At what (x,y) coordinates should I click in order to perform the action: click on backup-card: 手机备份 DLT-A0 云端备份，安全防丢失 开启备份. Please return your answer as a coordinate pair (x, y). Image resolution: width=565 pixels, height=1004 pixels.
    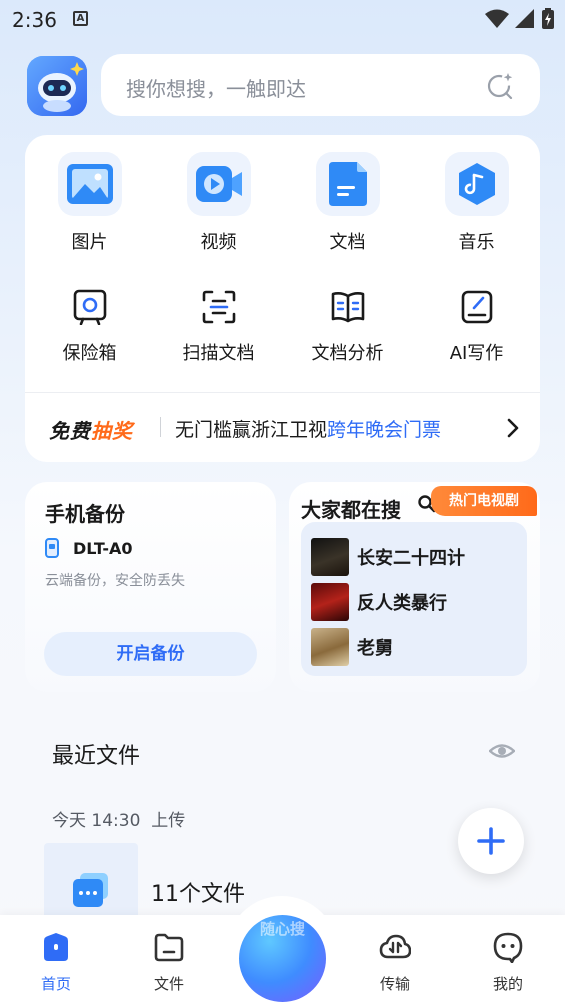
    Looking at the image, I should click on (150, 587).